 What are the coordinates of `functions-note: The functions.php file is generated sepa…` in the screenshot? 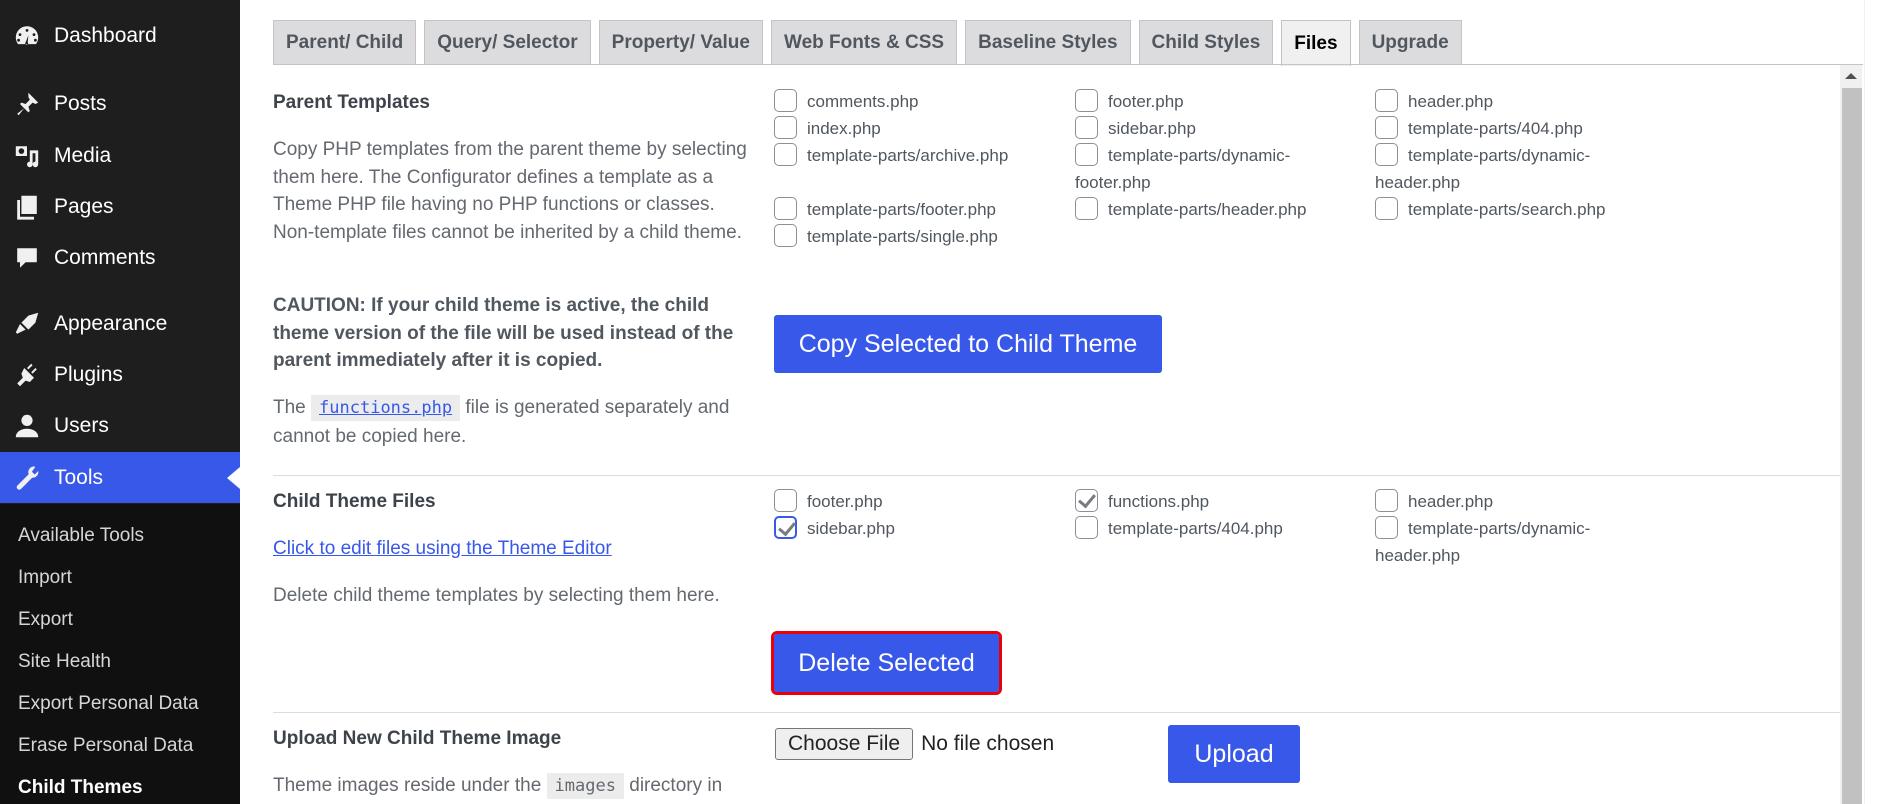 It's located at (510, 422).